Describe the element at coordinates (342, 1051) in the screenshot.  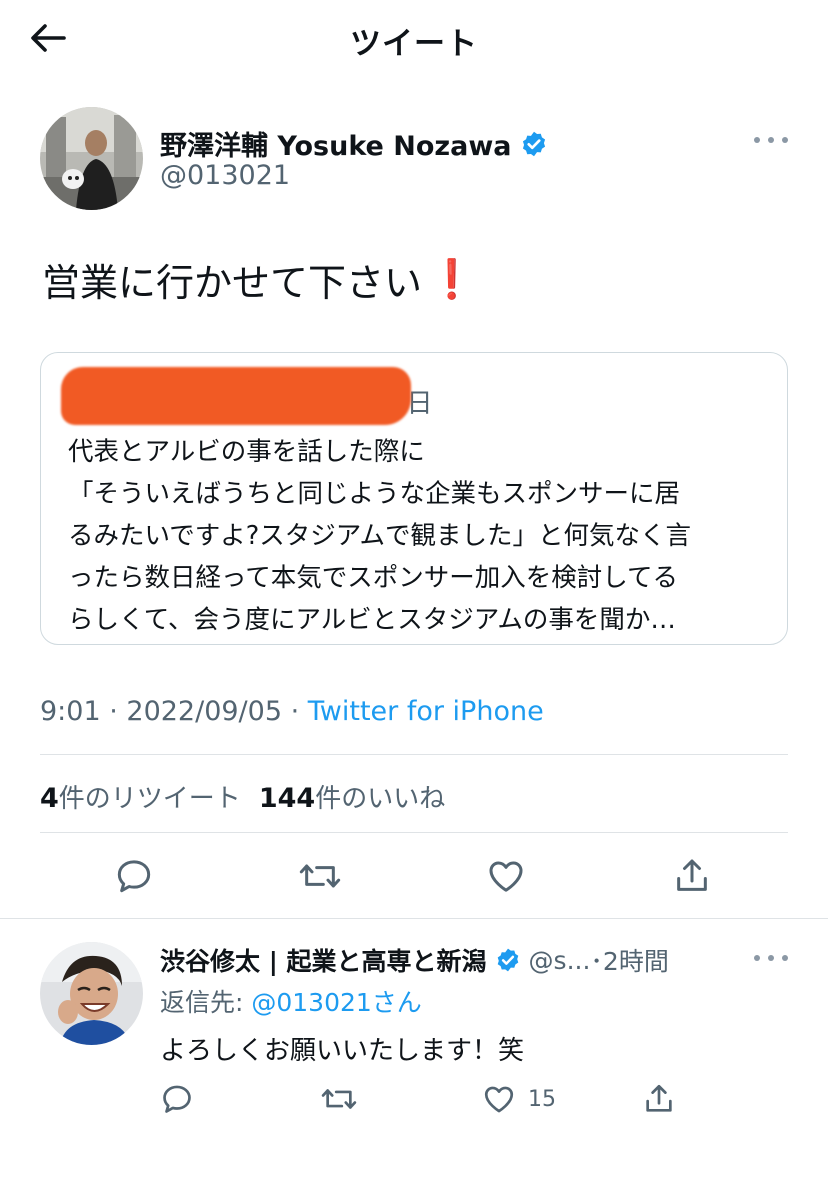
I see `reply-text: よろしくお願いいたします！笑` at that location.